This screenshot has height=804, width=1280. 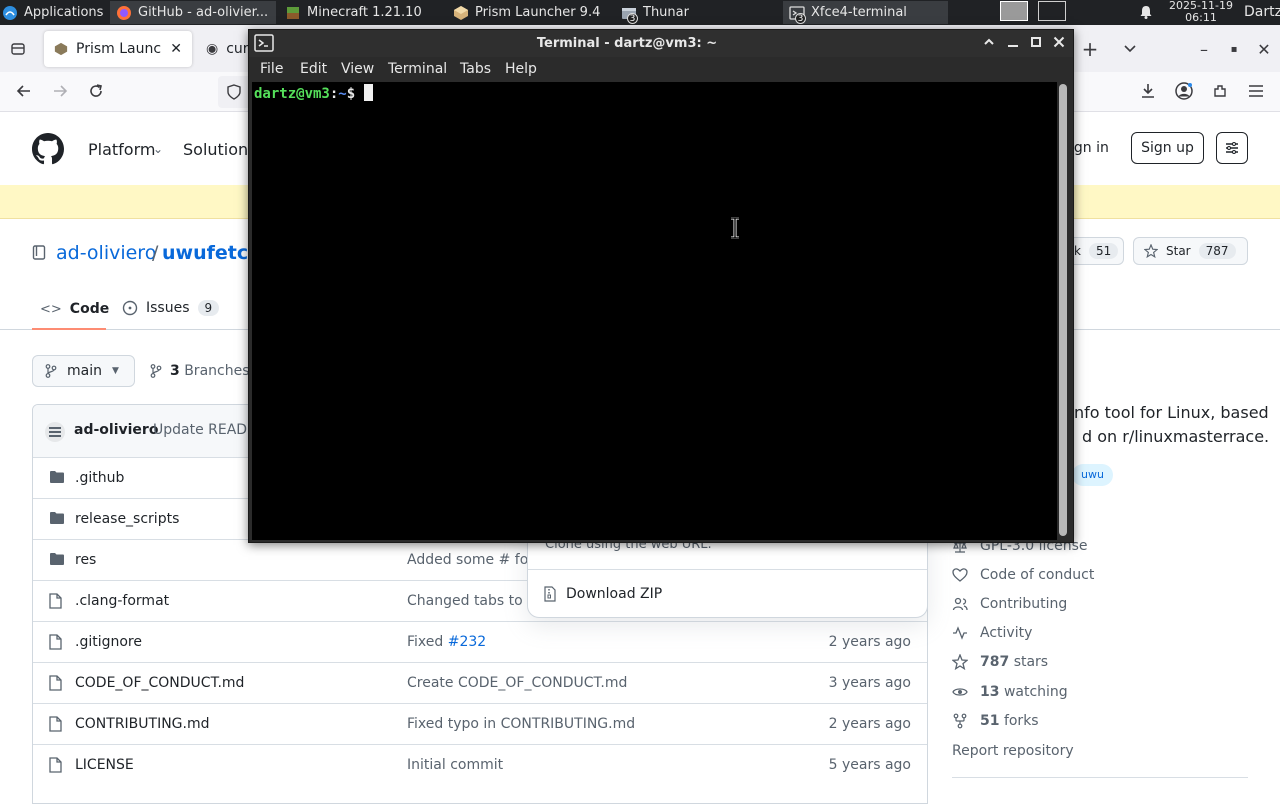 I want to click on download-zip-label: Download ZIP, so click(x=614, y=594).